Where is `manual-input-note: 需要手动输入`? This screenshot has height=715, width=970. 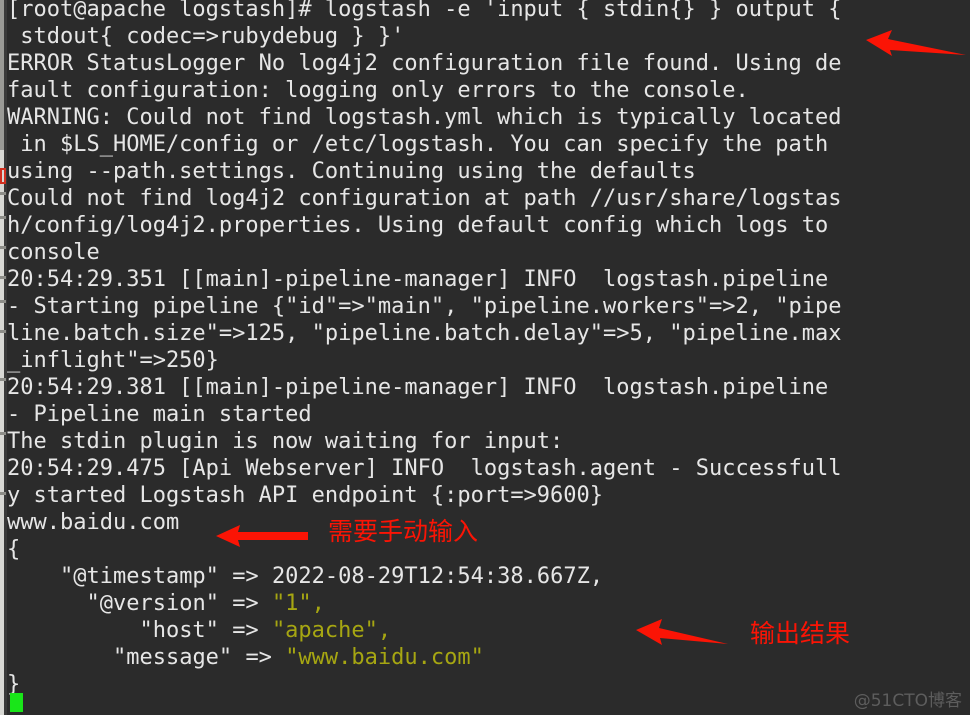
manual-input-note: 需要手动输入 is located at coordinates (403, 531).